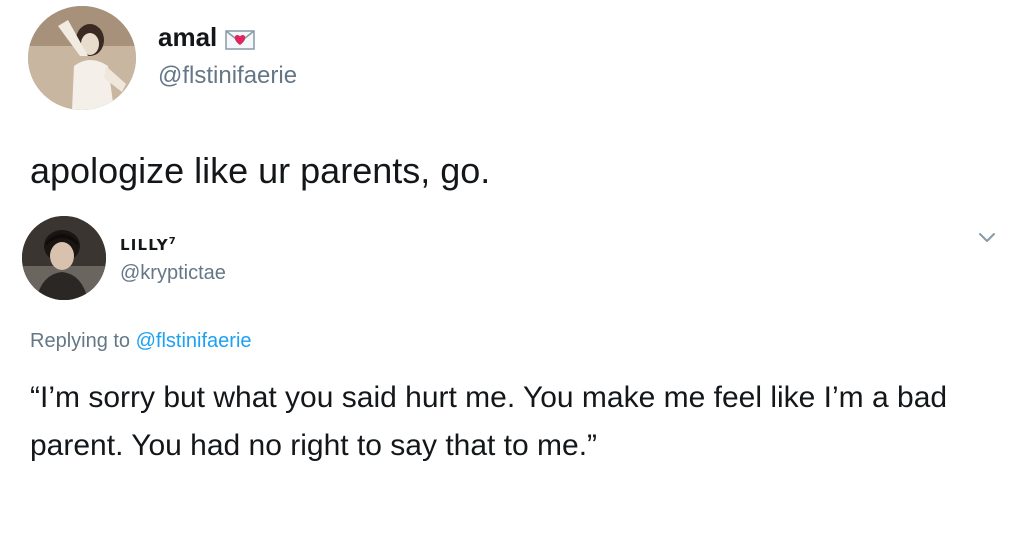 The image size is (1024, 536). Describe the element at coordinates (144, 245) in the screenshot. I see `display-name: LILLY` at that location.